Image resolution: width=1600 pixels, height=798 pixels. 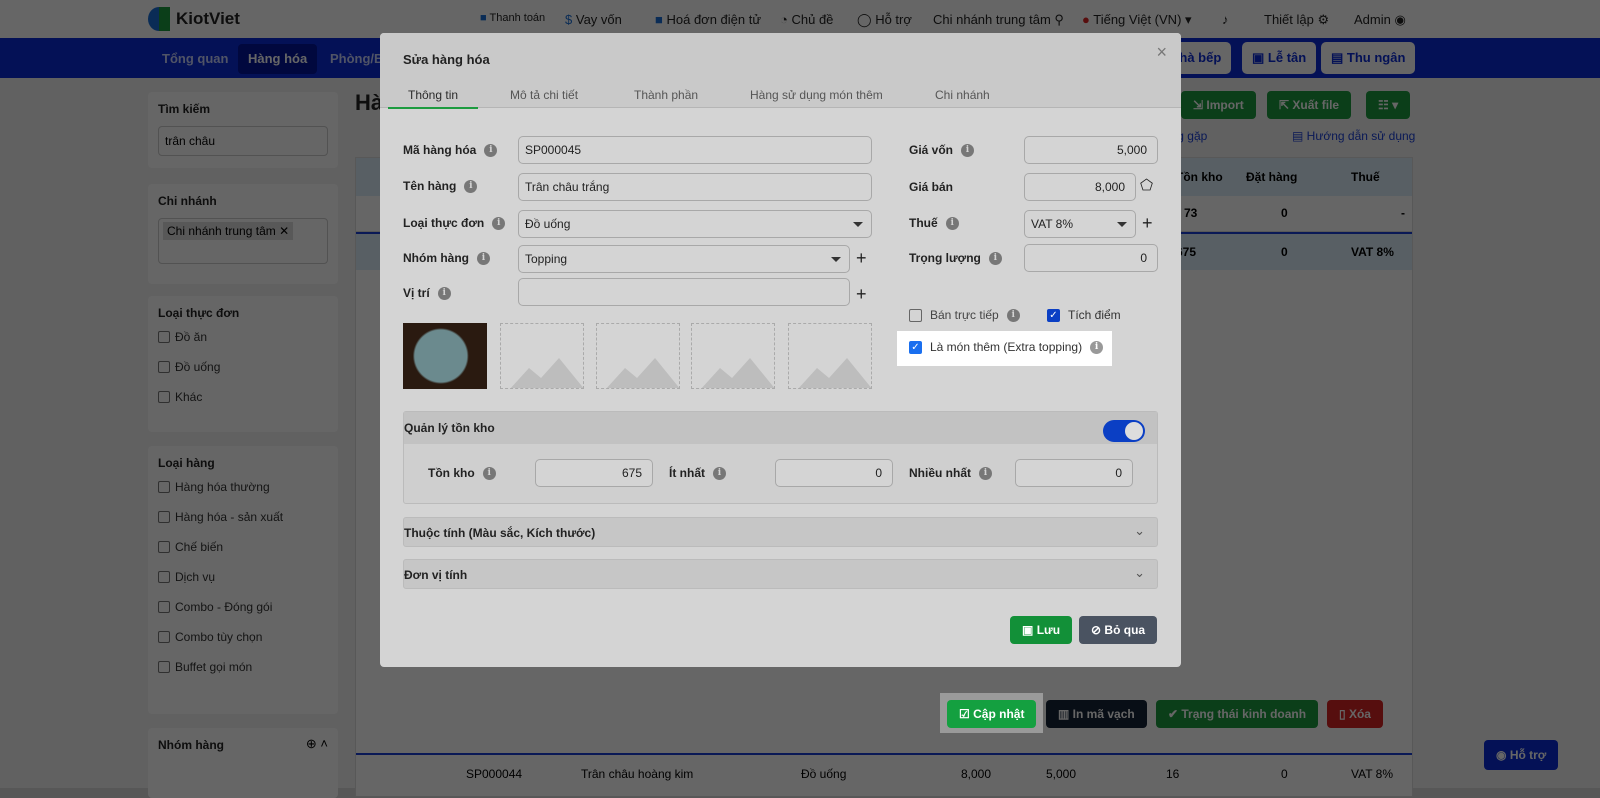 What do you see at coordinates (1161, 52) in the screenshot?
I see `close-icon: ×` at bounding box center [1161, 52].